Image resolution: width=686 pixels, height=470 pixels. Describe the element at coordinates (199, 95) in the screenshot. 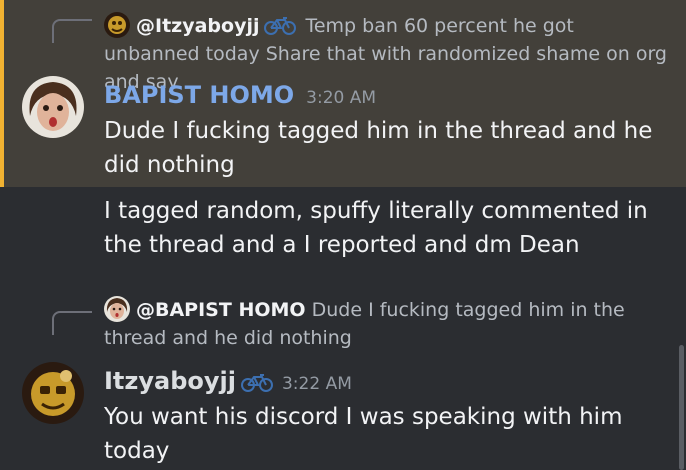

I see `author-name: BAPIST HOMO` at that location.